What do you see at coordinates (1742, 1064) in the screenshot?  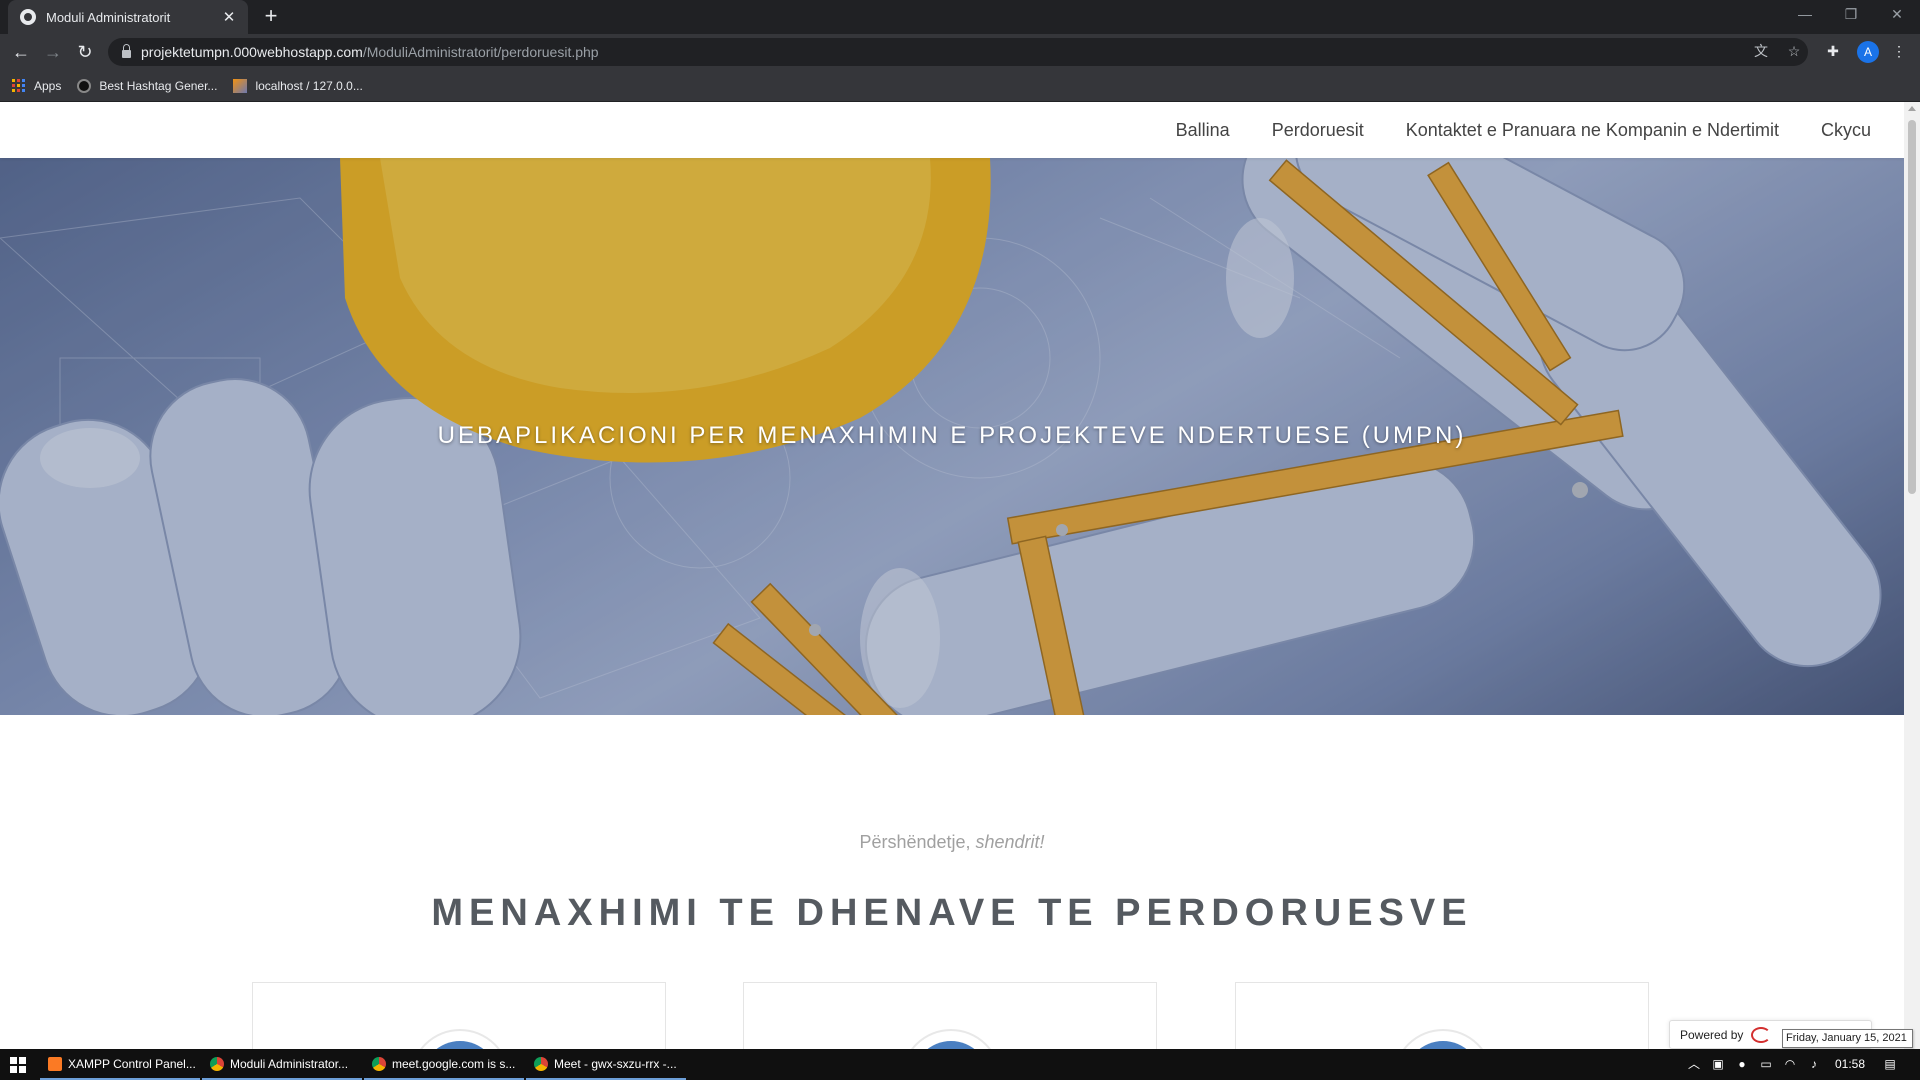 I see `microphone-icon: ●` at bounding box center [1742, 1064].